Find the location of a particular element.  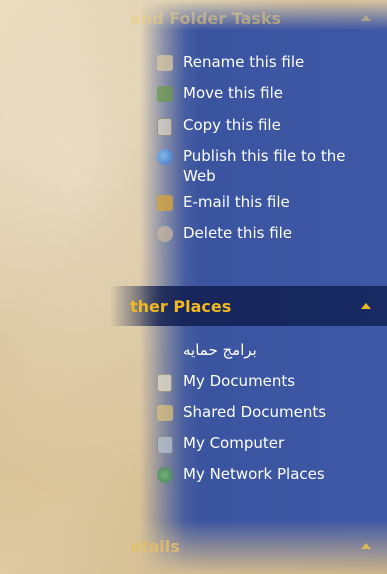

details-header: etails is located at coordinates (193, 546).